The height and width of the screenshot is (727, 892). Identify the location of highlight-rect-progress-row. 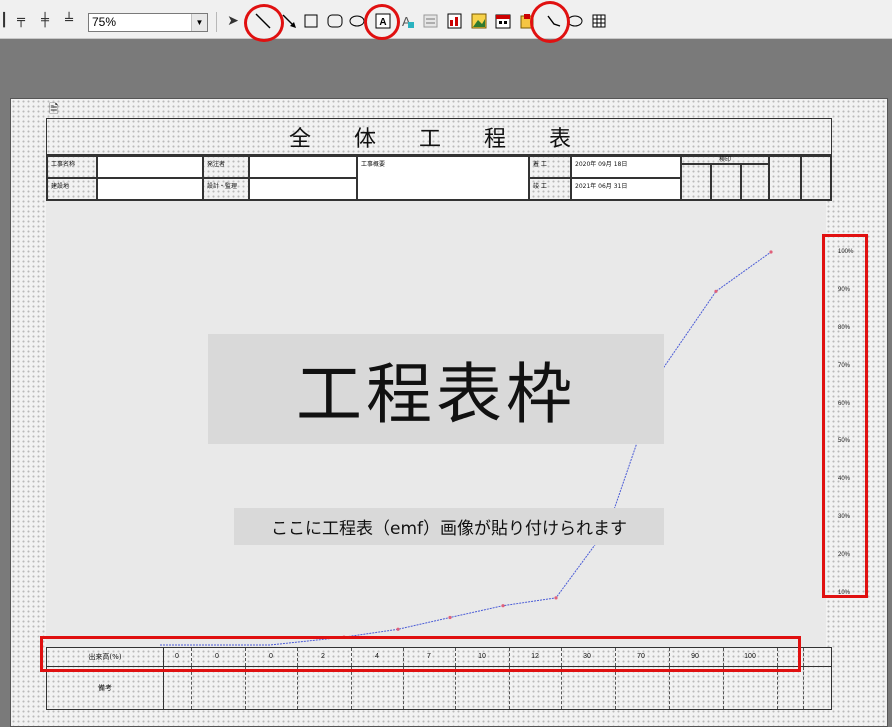
(420, 654).